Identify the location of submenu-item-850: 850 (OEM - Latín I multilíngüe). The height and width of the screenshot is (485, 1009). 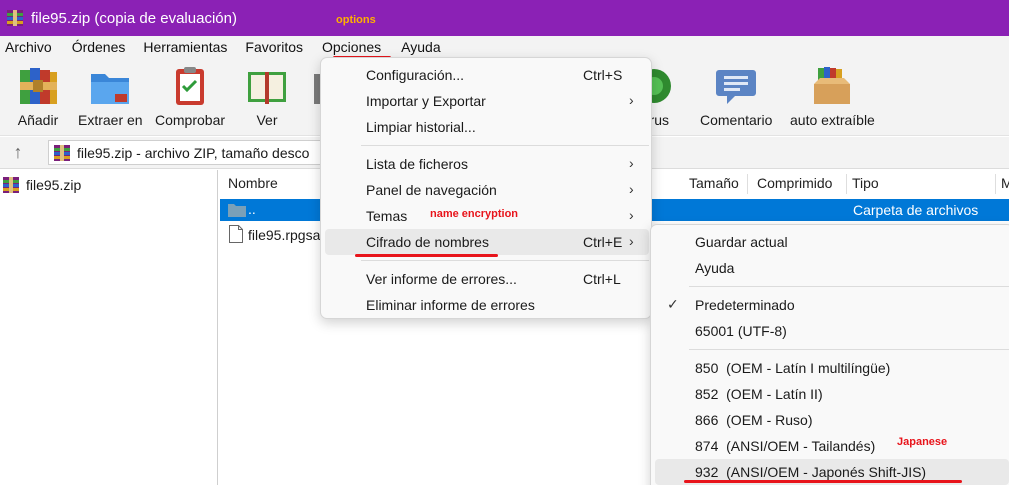
(832, 368).